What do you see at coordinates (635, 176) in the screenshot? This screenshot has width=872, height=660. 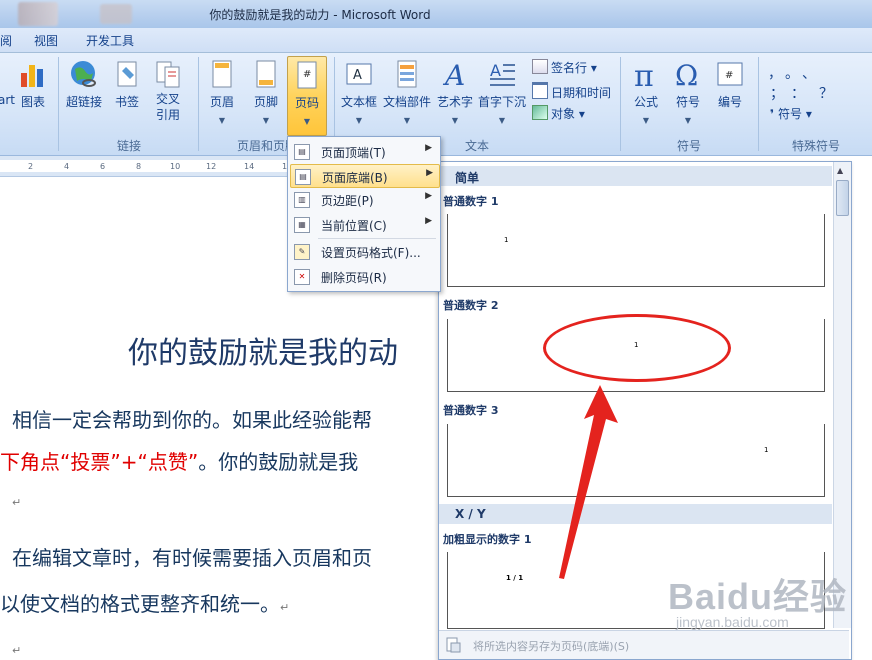 I see `gallery-section-simple: 简单` at bounding box center [635, 176].